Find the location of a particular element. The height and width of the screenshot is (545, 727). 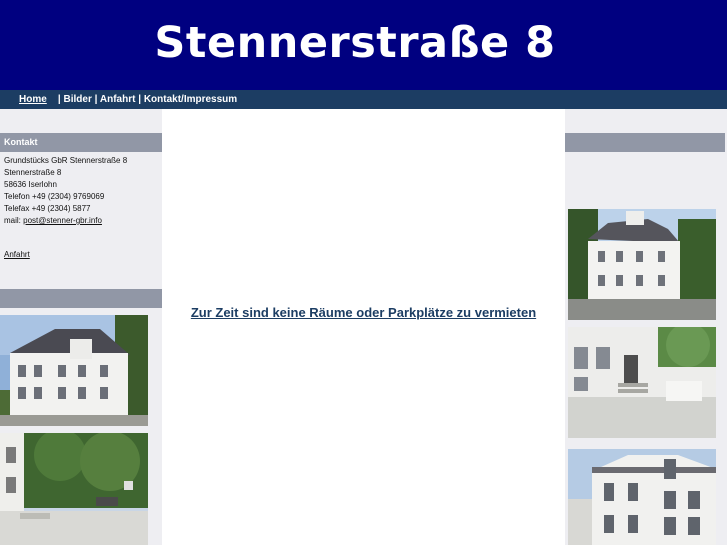

mail-link: post@stenner-gbr.info is located at coordinates (62, 220).